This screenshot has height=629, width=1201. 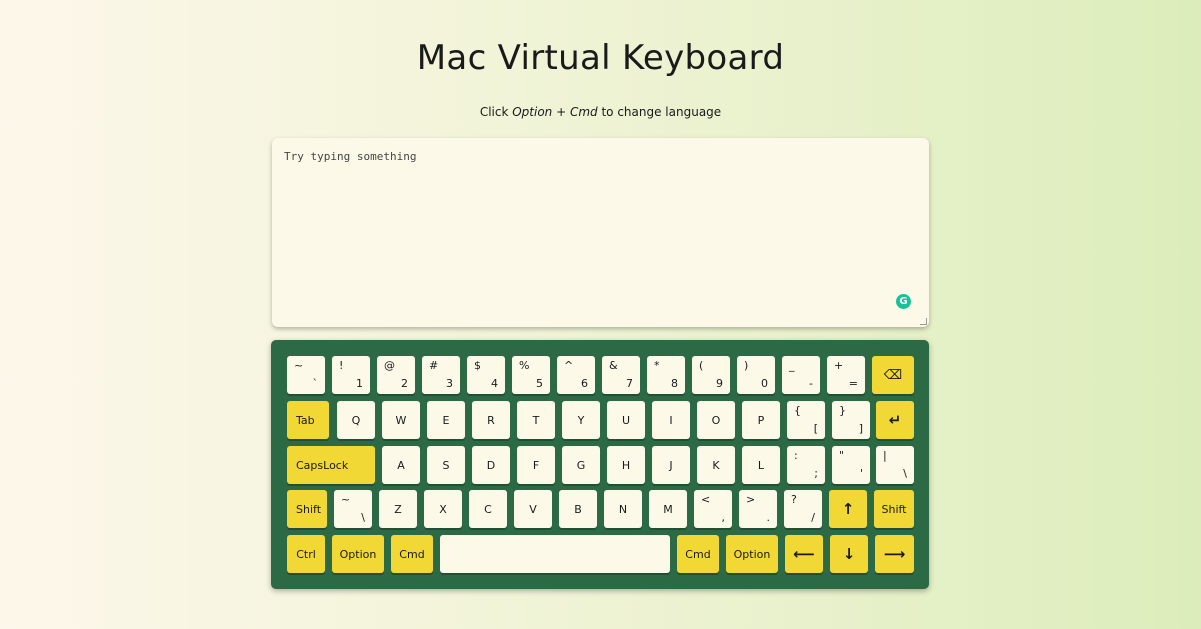 What do you see at coordinates (746, 365) in the screenshot?
I see `key-label-top: )` at bounding box center [746, 365].